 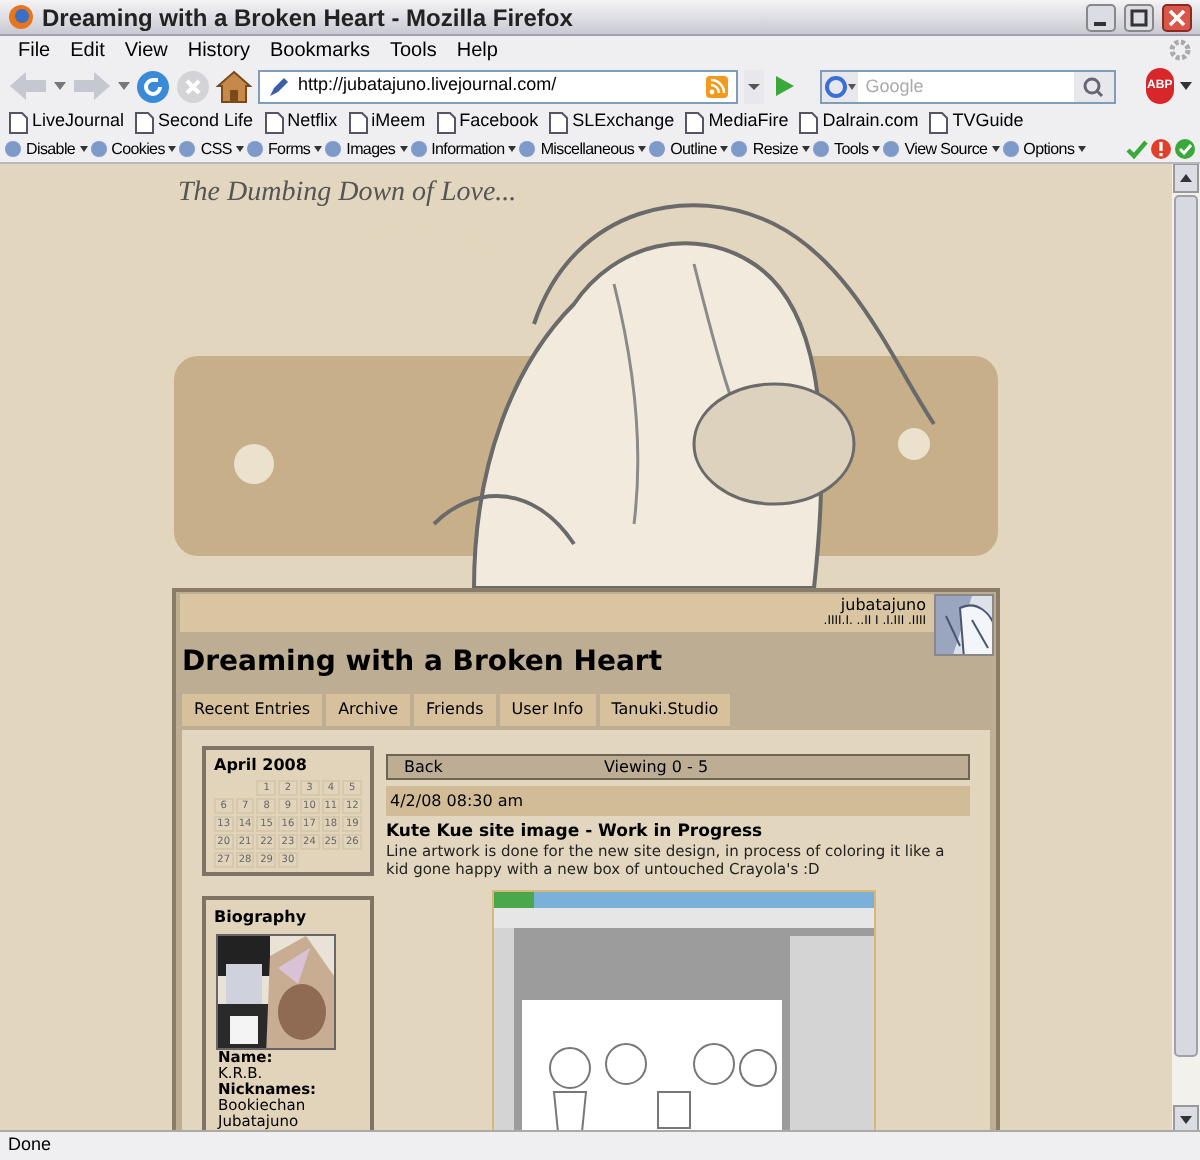 I want to click on gear-icon, so click(x=1180, y=50).